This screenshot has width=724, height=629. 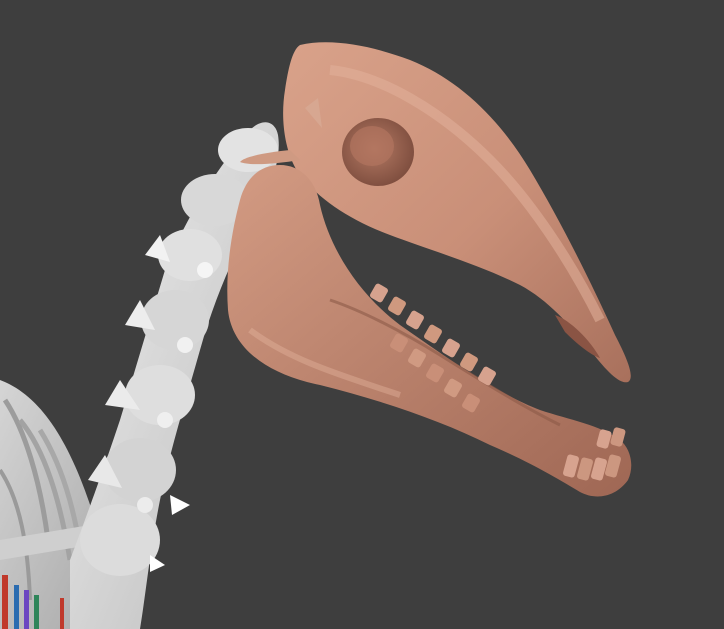 What do you see at coordinates (5, 602) in the screenshot?
I see `rib-accent-red` at bounding box center [5, 602].